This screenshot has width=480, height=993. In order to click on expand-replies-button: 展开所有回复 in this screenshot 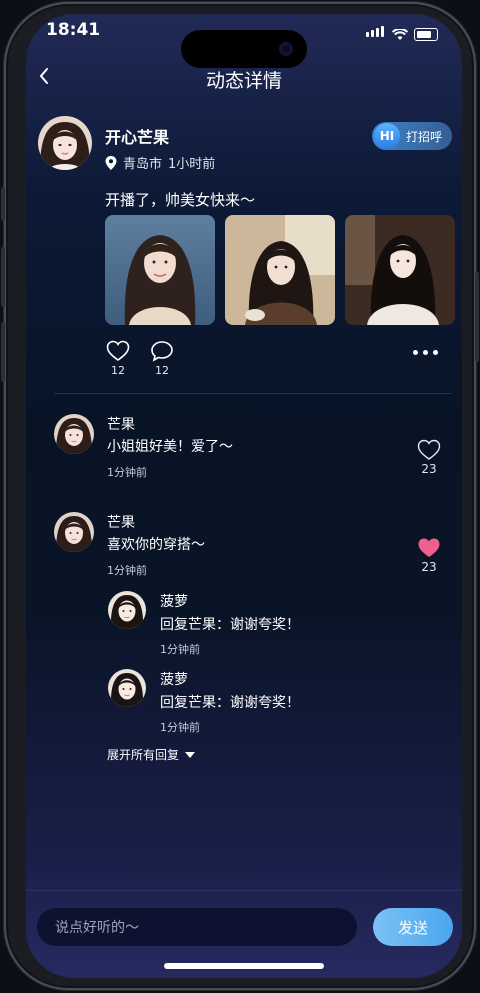, I will do `click(151, 754)`.